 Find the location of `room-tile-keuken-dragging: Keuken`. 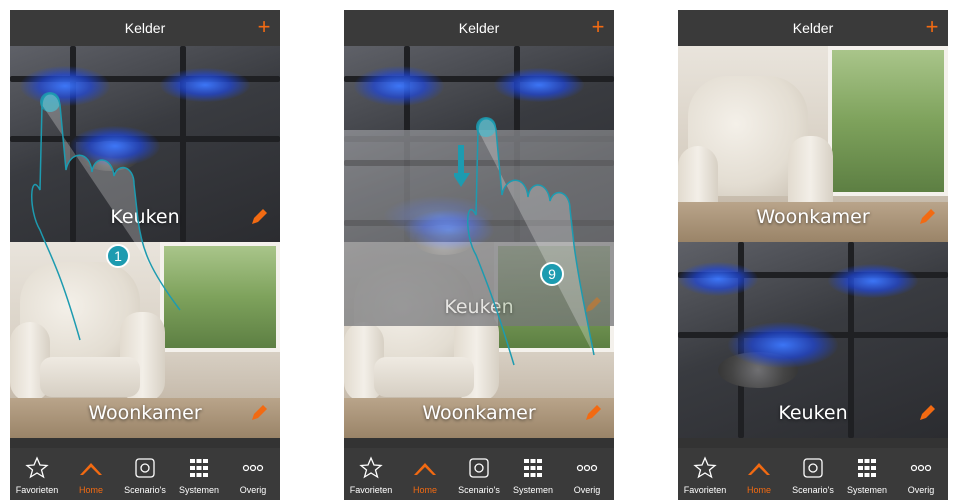

room-tile-keuken-dragging: Keuken is located at coordinates (479, 228).